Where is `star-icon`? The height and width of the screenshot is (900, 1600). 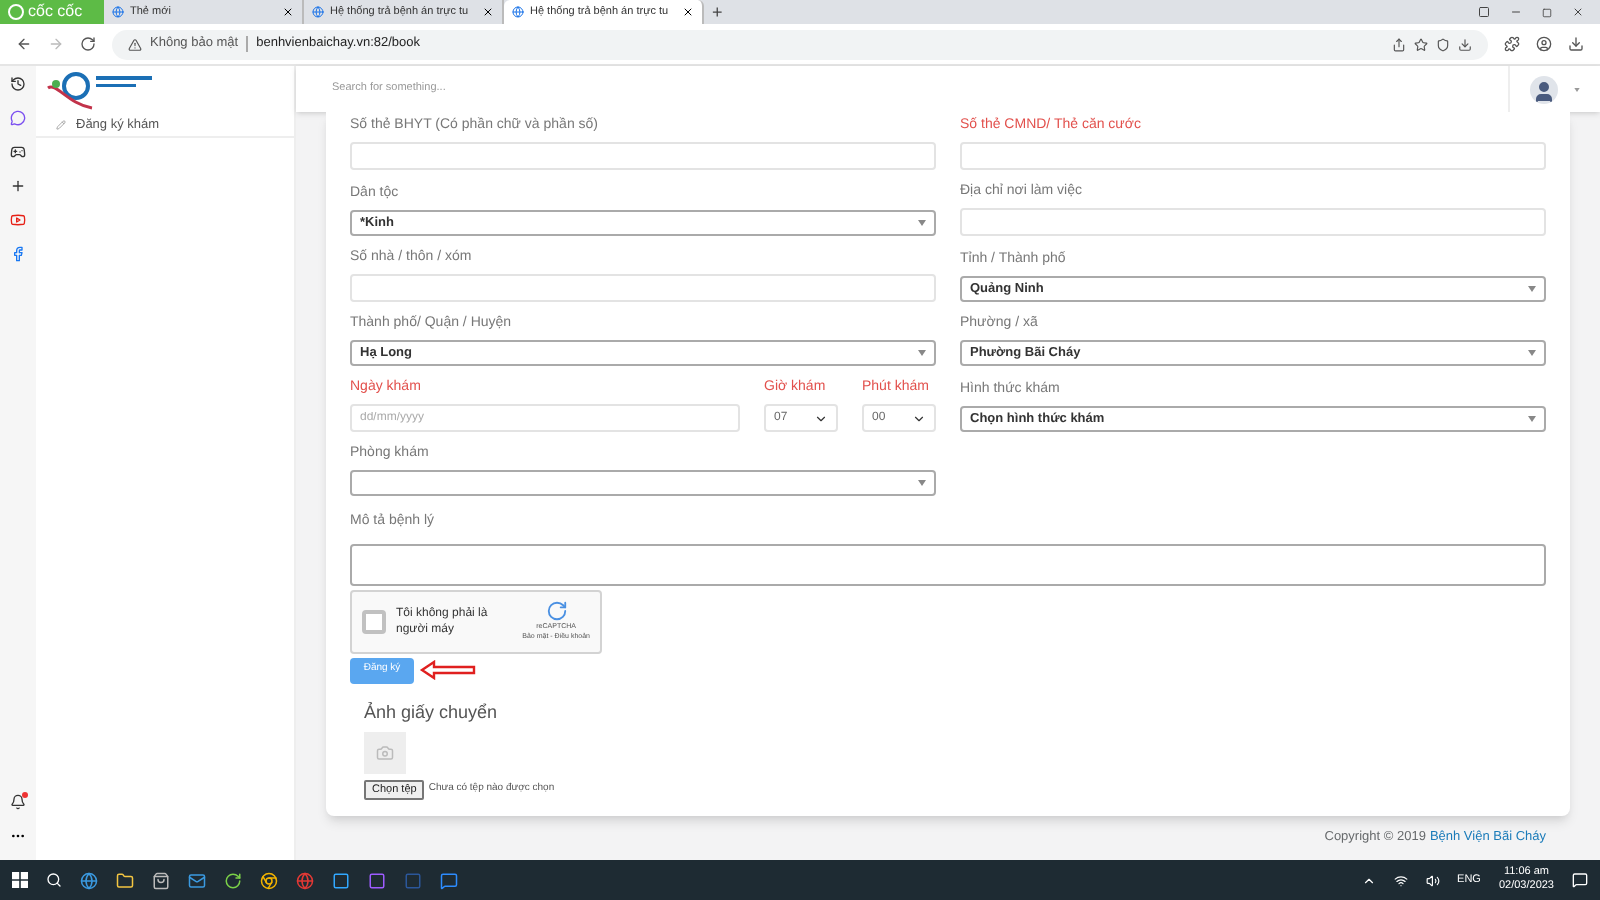 star-icon is located at coordinates (1421, 44).